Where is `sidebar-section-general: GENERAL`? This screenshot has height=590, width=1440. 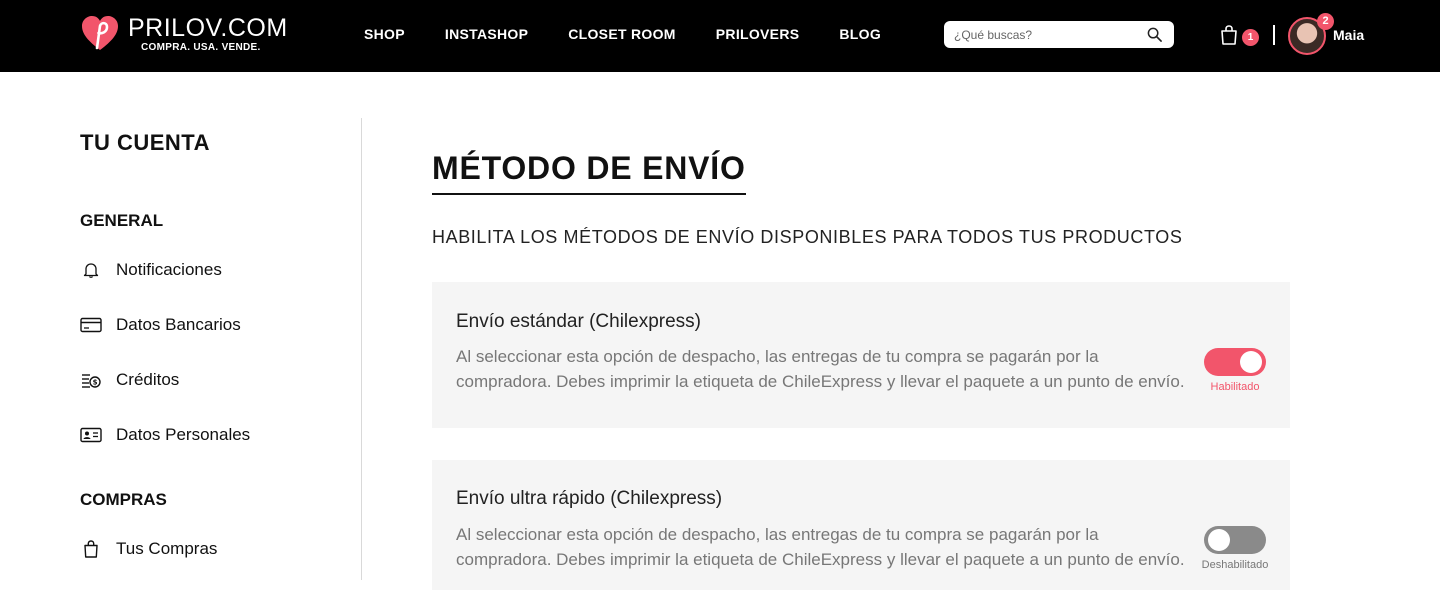 sidebar-section-general: GENERAL is located at coordinates (122, 220).